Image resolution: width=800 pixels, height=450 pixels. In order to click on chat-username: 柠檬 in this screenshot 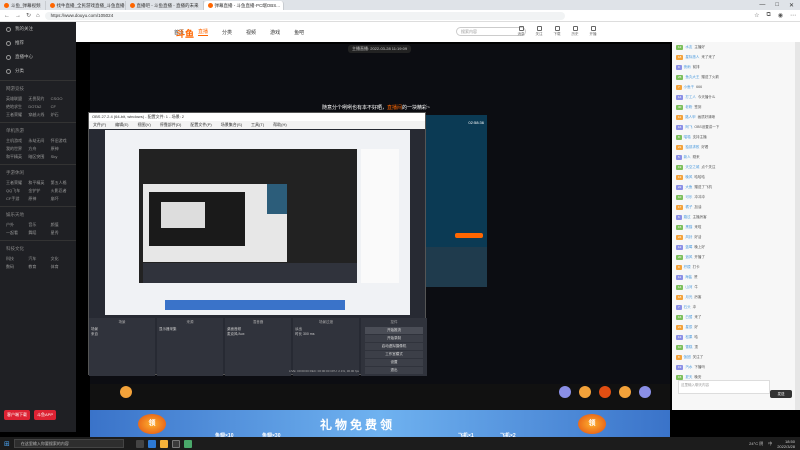, I will do `click(687, 267)`.